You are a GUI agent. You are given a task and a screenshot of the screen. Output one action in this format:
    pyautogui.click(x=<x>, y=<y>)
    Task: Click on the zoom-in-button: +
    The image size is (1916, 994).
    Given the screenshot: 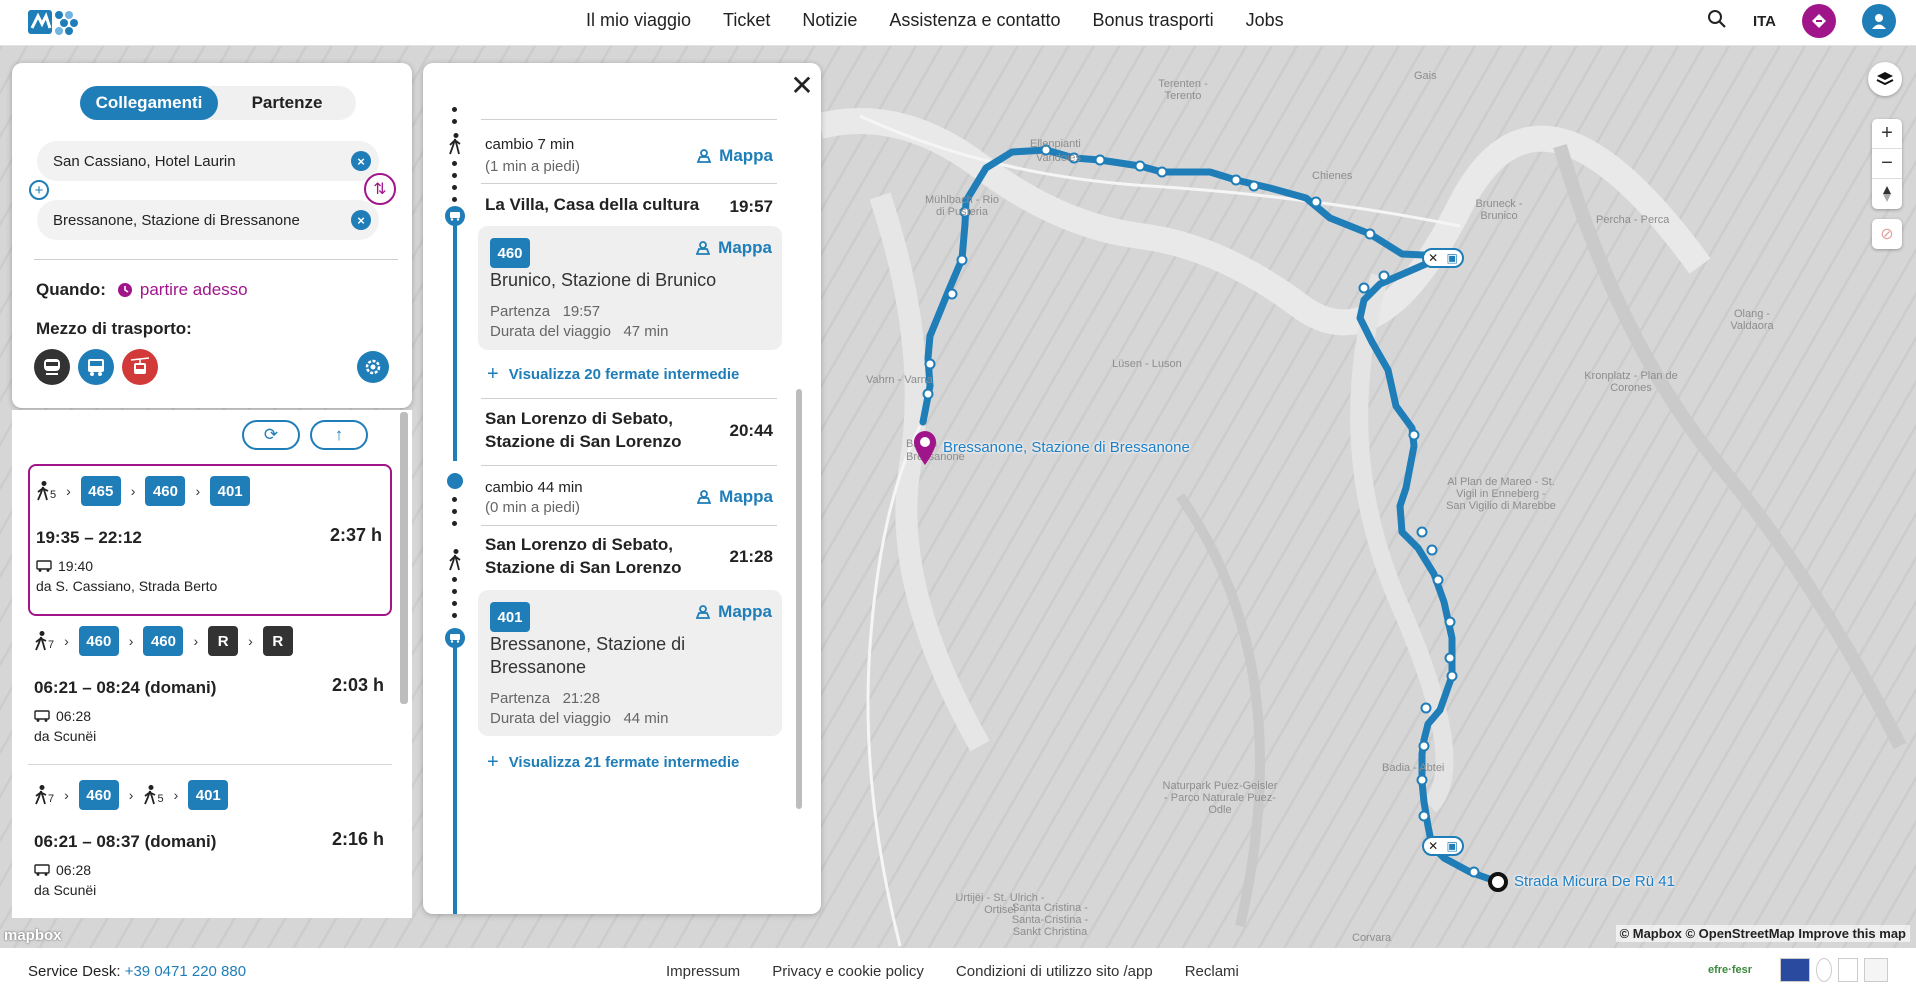 What is the action you would take?
    pyautogui.click(x=1887, y=134)
    